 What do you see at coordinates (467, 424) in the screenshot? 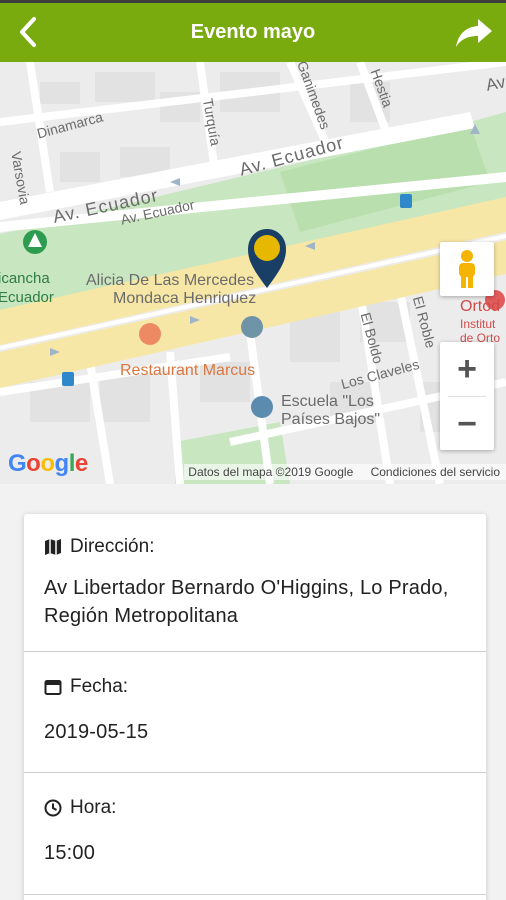
I see `zoom-out-button: −` at bounding box center [467, 424].